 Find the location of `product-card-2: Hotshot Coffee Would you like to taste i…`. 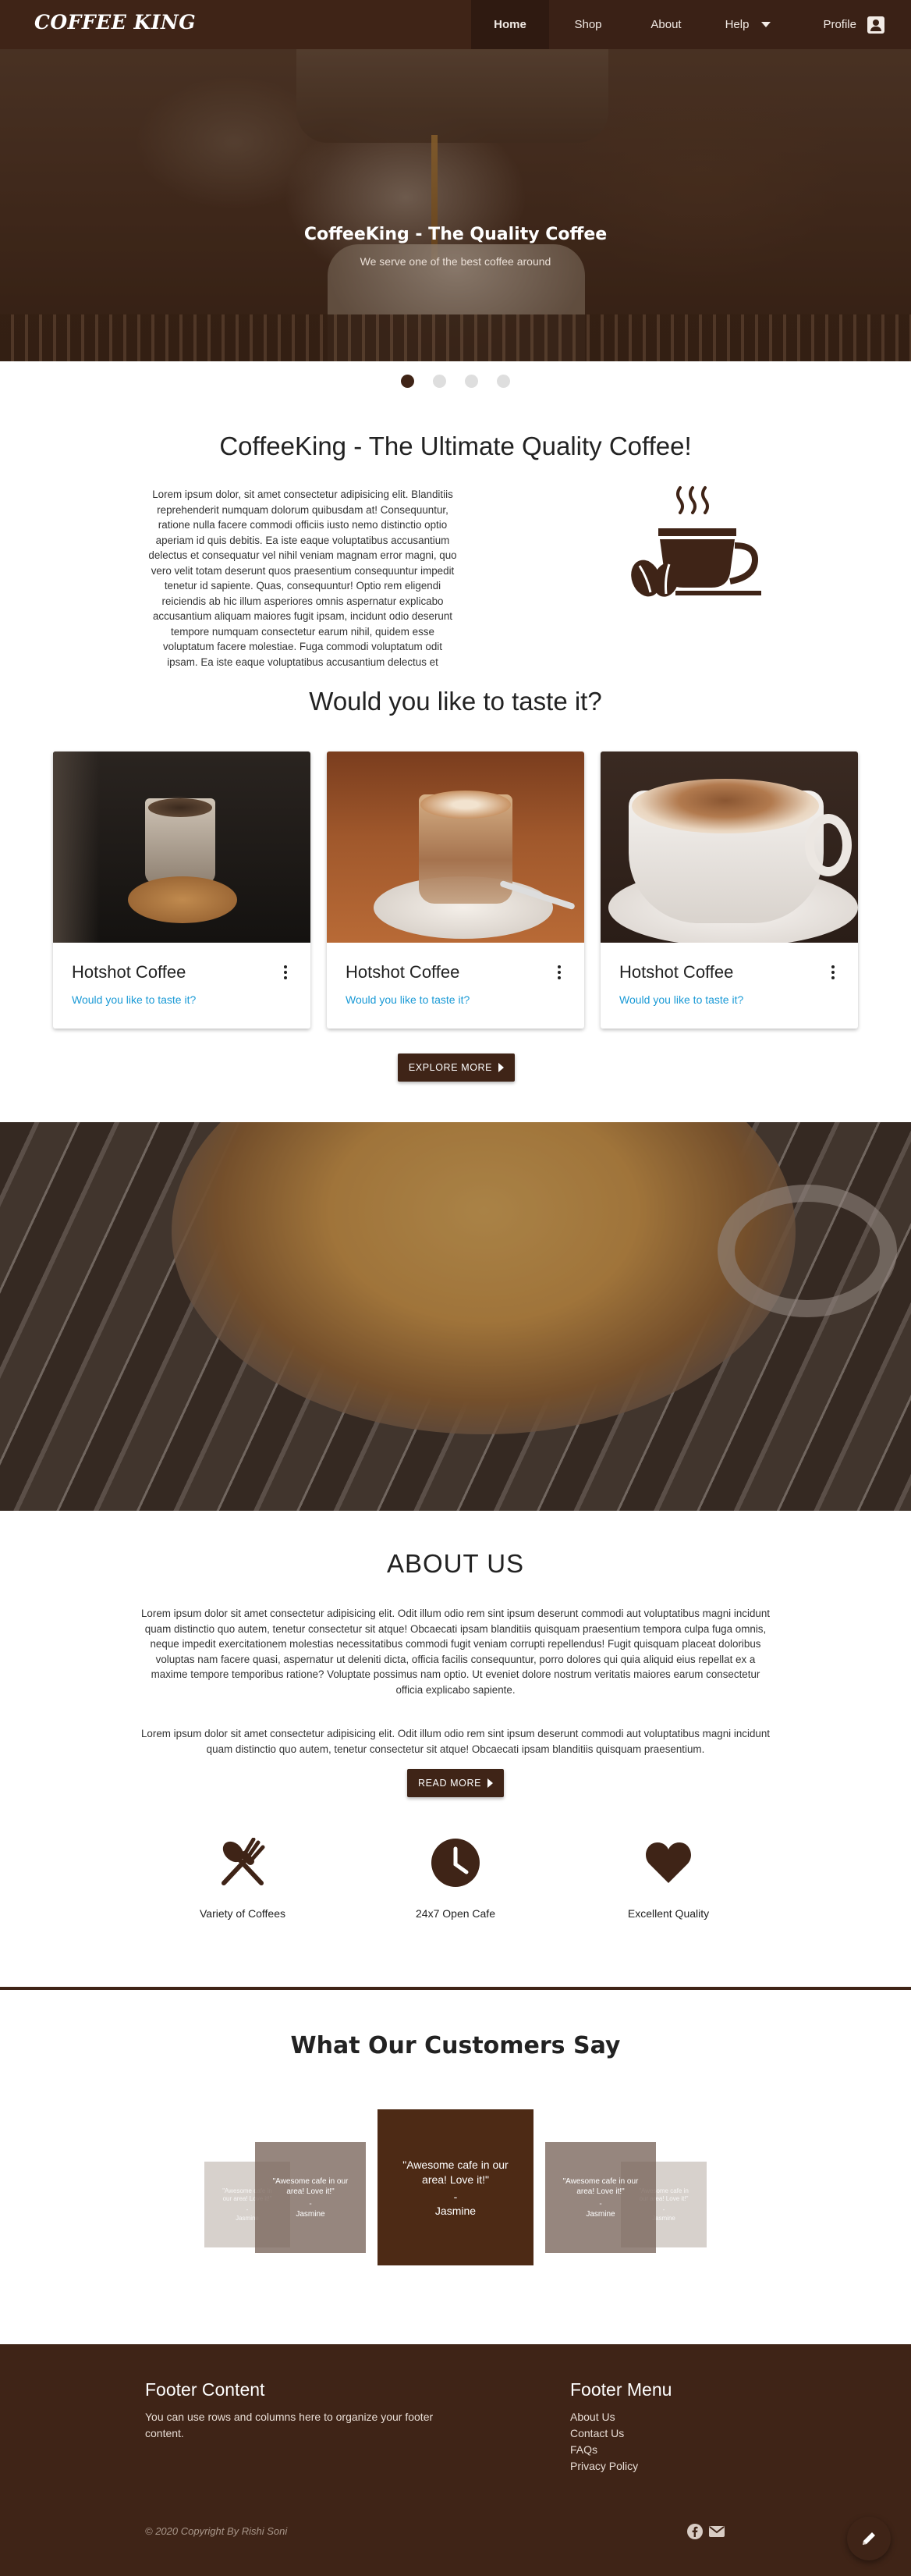

product-card-2: Hotshot Coffee Would you like to taste i… is located at coordinates (455, 890).